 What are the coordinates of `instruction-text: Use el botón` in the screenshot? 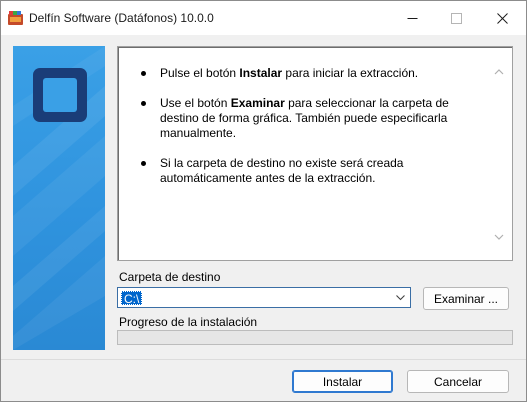 It's located at (195, 103).